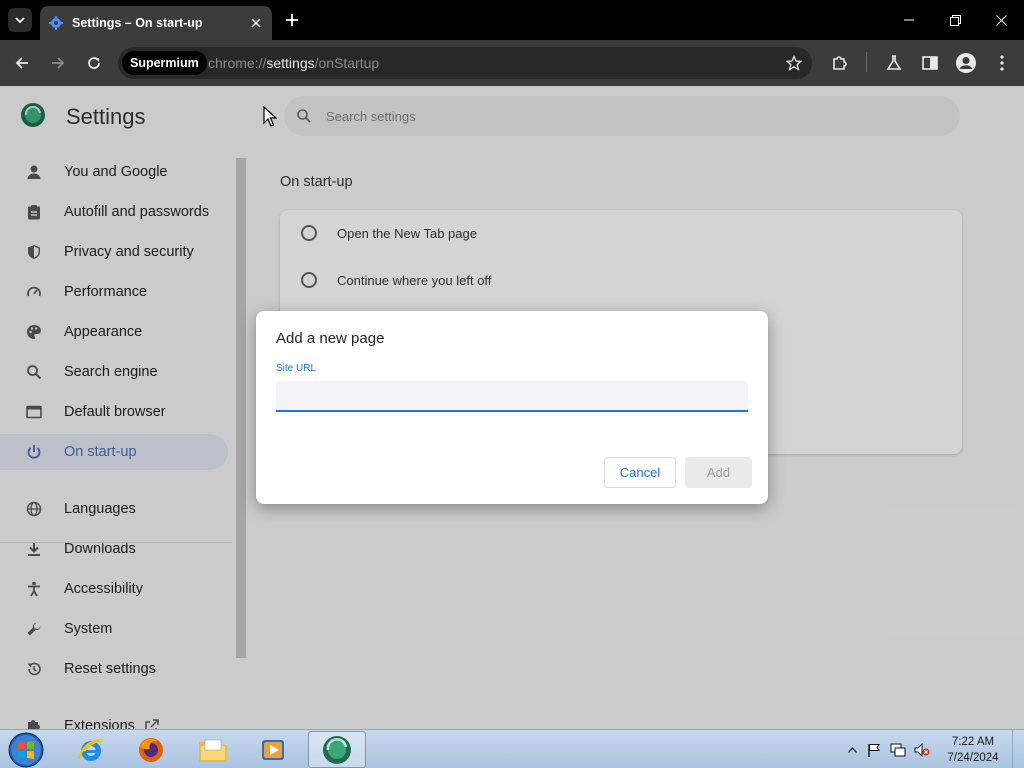  I want to click on network-icon, so click(898, 750).